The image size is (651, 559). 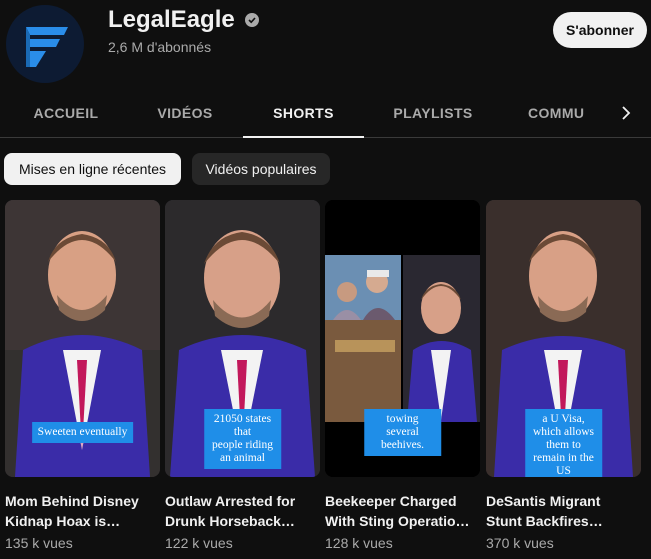 I want to click on channel-tabs: ACCUEIL VIDÉOS SHORTS PLAYLISTS COMMU, so click(x=325, y=113).